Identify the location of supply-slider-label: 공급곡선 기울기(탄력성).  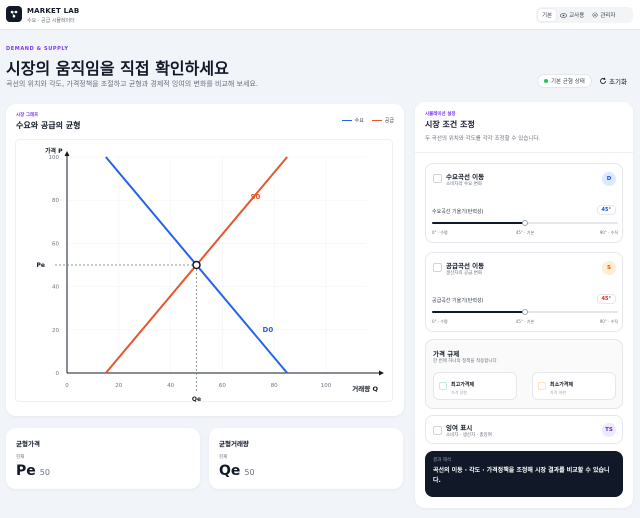
(458, 301).